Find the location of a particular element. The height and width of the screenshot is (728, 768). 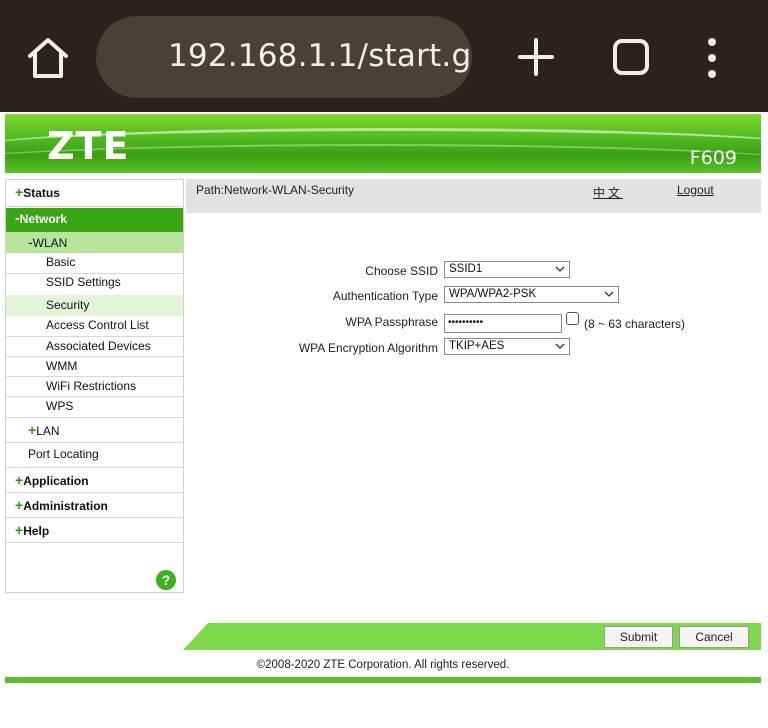

cancel-button: Cancel is located at coordinates (714, 637).